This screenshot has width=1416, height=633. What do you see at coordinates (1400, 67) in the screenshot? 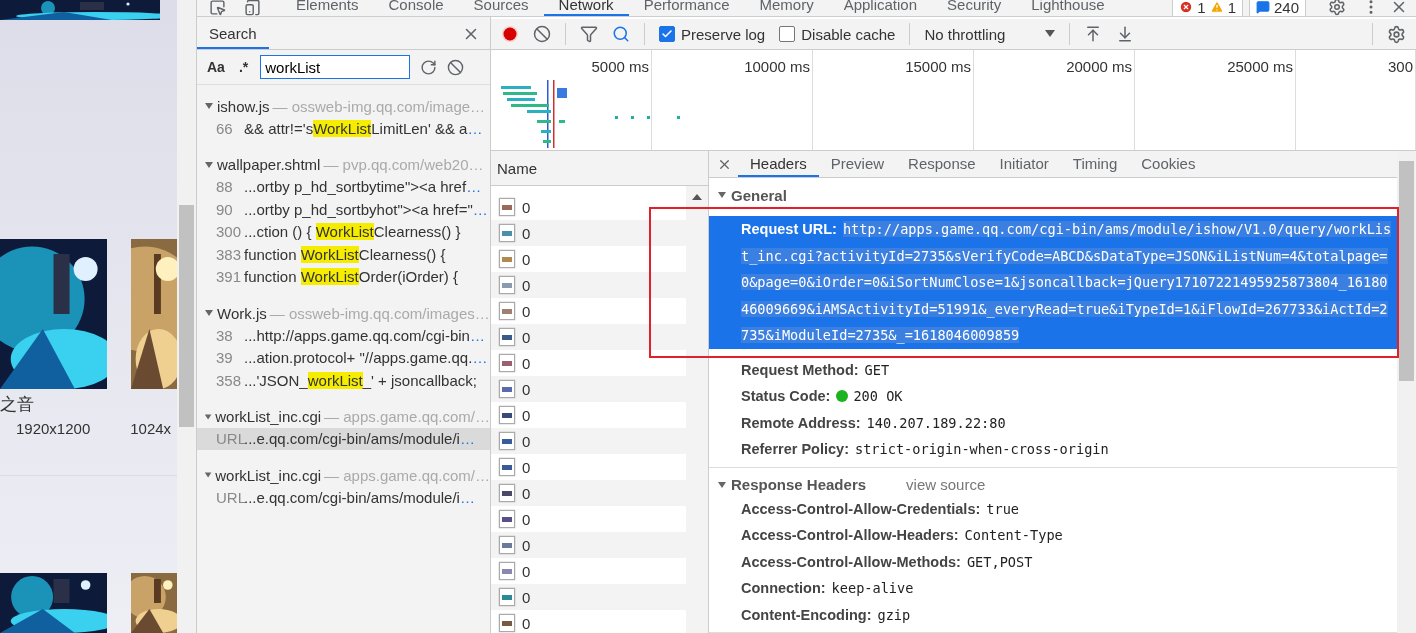
I see `time-tick: 300` at bounding box center [1400, 67].